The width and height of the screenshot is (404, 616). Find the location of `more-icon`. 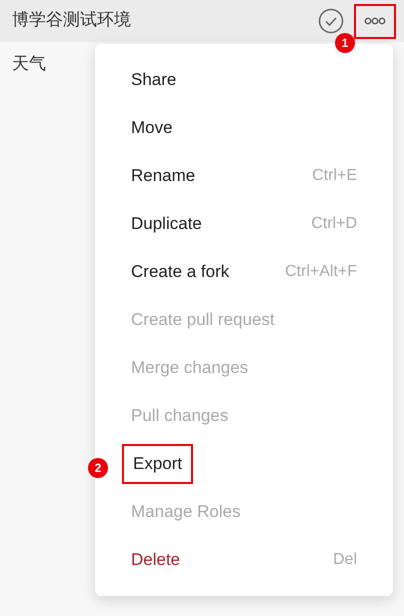

more-icon is located at coordinates (375, 21).